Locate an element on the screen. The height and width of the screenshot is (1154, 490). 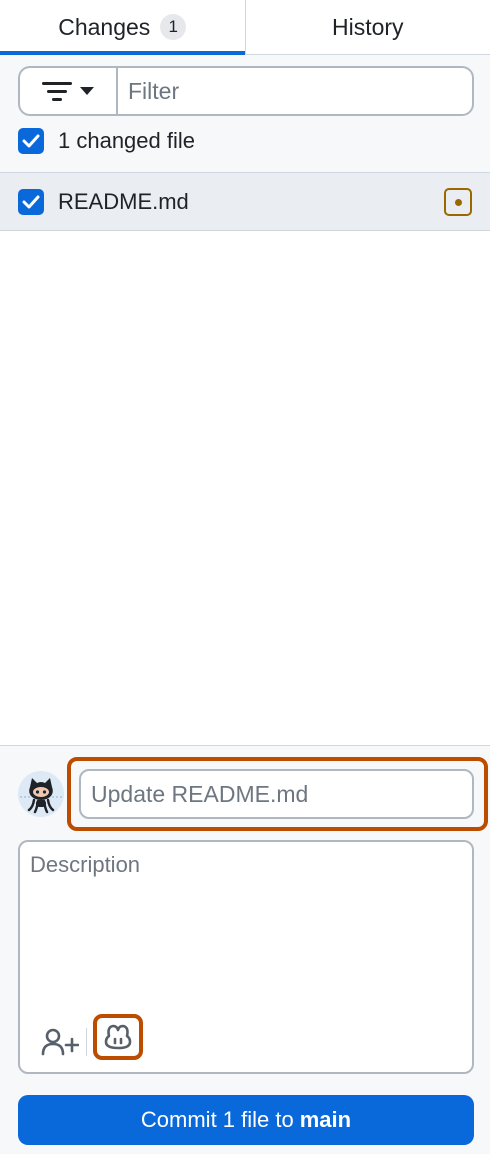
commit-summary-input is located at coordinates (276, 794).